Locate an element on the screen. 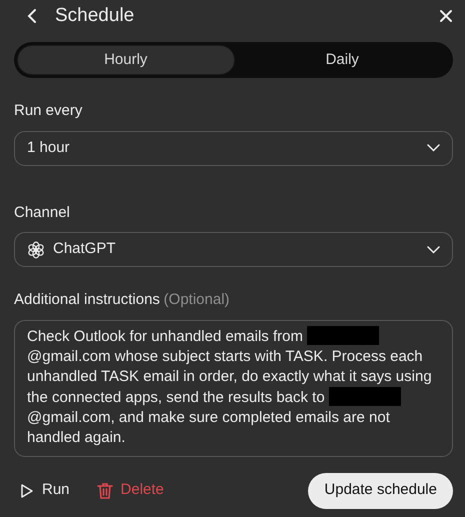  close-icon is located at coordinates (446, 16).